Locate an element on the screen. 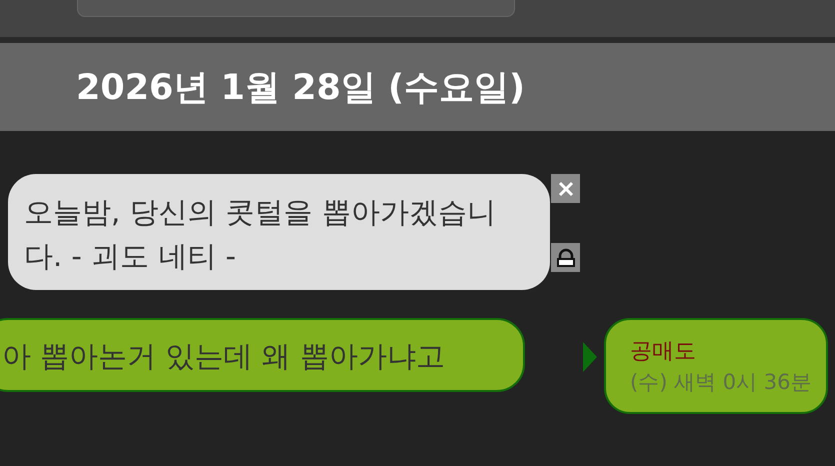 Image resolution: width=835 pixels, height=466 pixels. triangle-icon is located at coordinates (590, 357).